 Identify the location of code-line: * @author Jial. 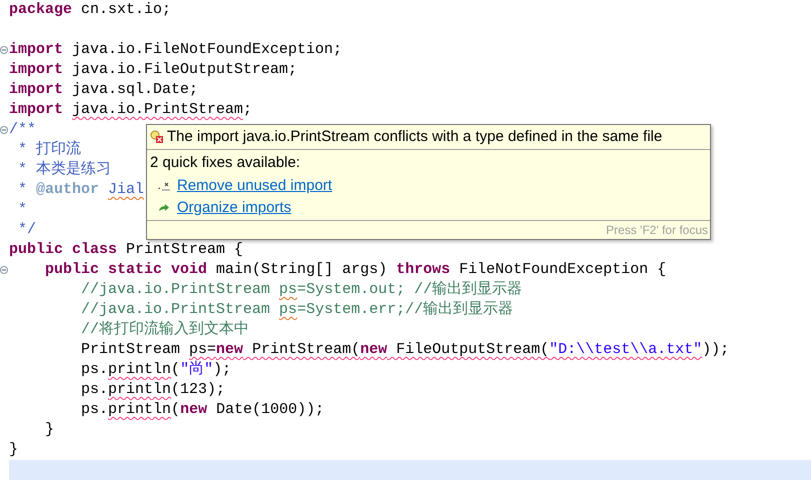
(80, 190).